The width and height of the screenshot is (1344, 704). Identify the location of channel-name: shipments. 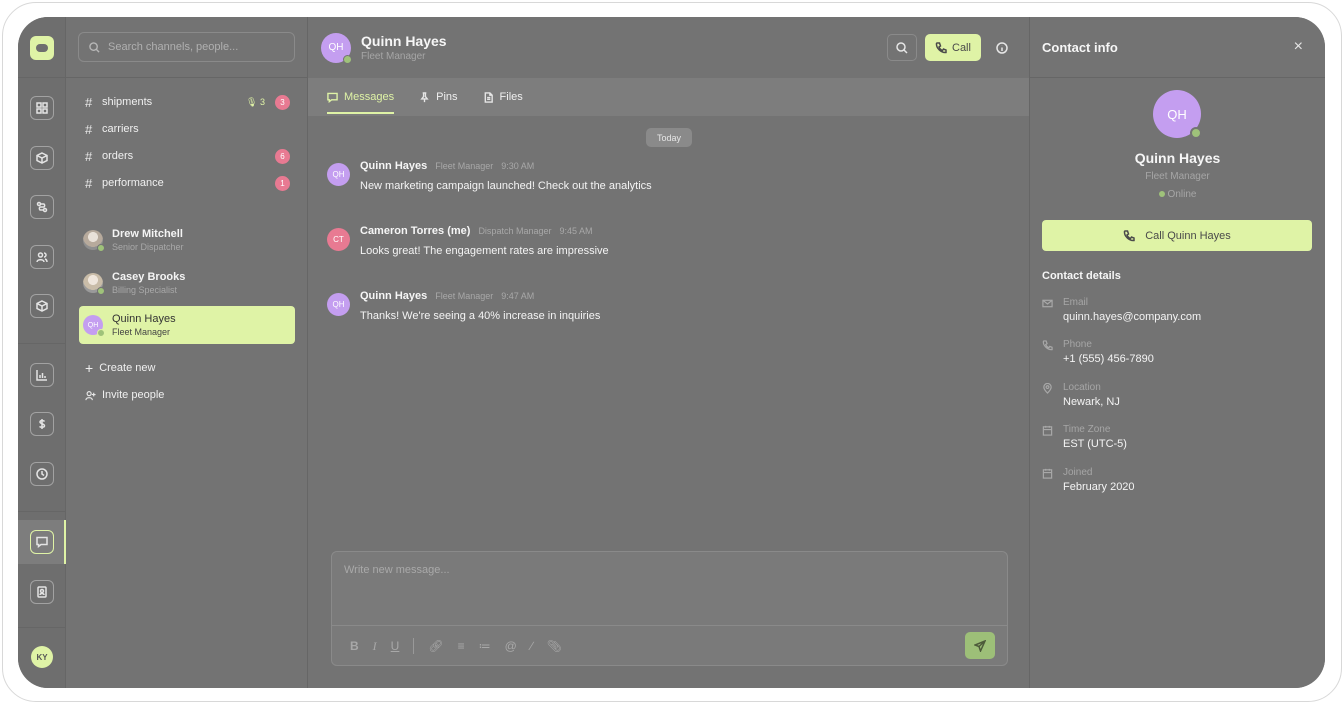
(127, 102).